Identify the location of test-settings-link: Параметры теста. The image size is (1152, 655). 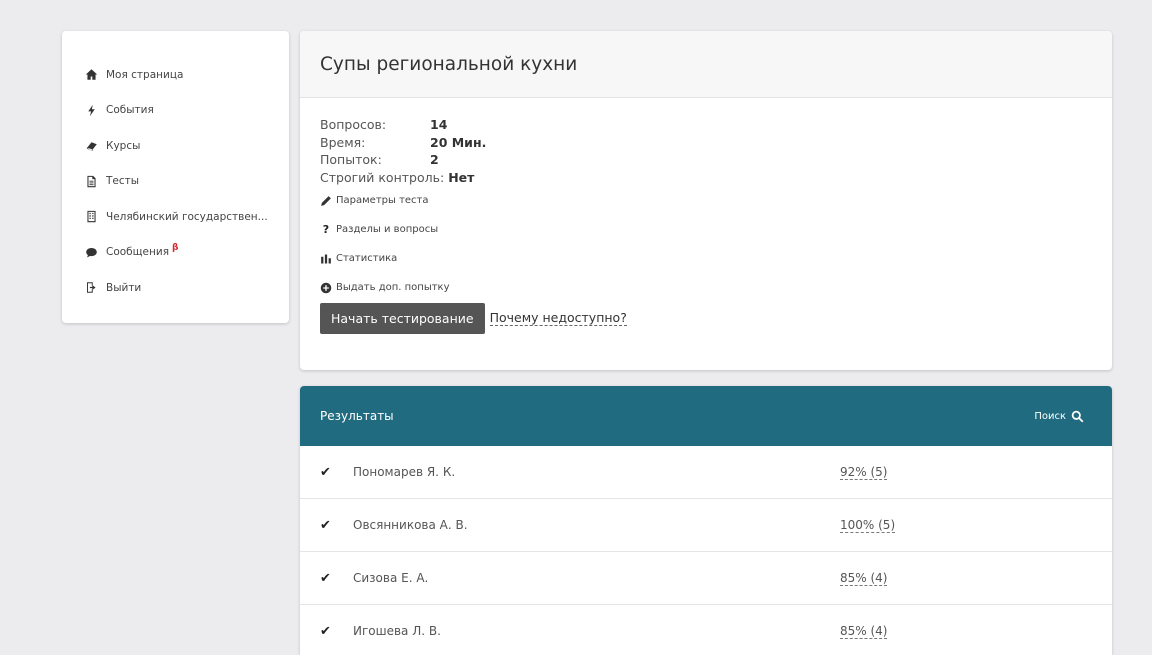
(706, 200).